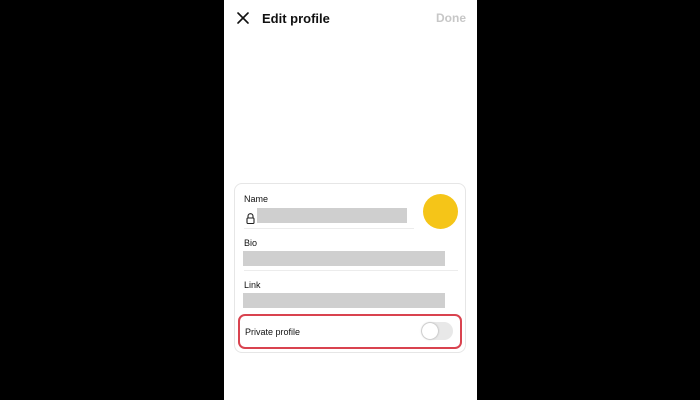 Image resolution: width=700 pixels, height=400 pixels. Describe the element at coordinates (273, 332) in the screenshot. I see `private-profile-label: Private profile` at that location.